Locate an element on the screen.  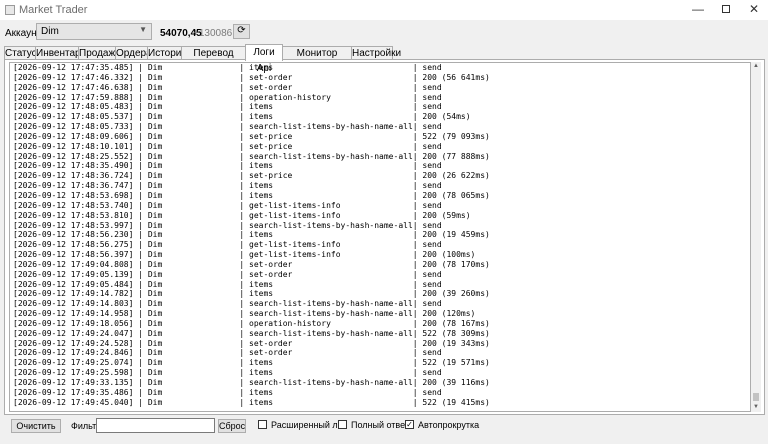
close-button: ✕ is located at coordinates (753, 10).